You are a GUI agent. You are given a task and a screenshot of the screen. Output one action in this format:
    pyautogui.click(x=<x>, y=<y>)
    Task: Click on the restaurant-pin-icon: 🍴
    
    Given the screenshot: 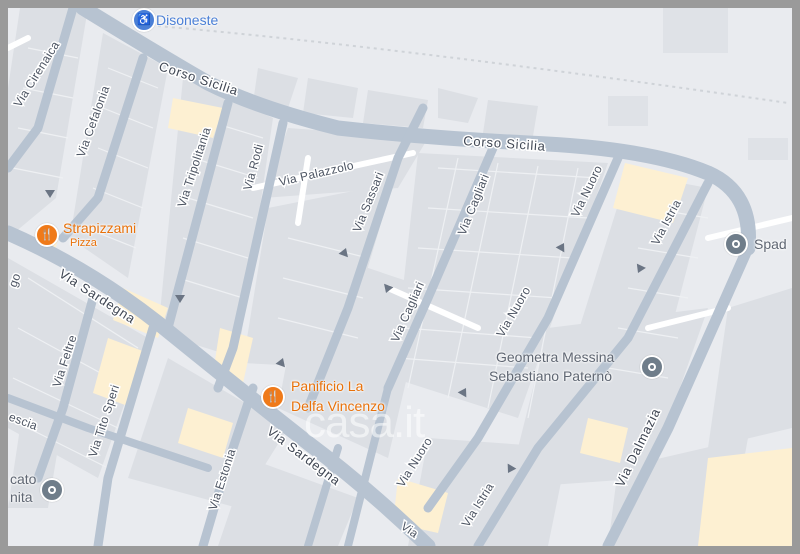 What is the action you would take?
    pyautogui.click(x=47, y=235)
    